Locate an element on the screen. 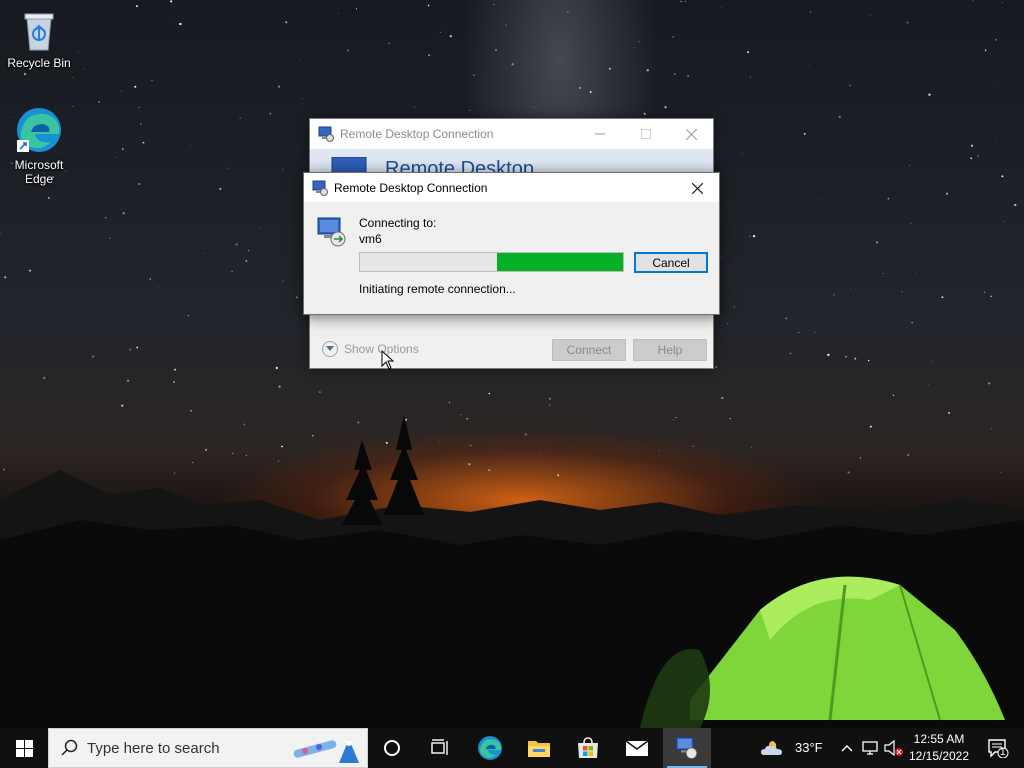 Image resolution: width=1024 pixels, height=768 pixels. task-view-button is located at coordinates (440, 748).